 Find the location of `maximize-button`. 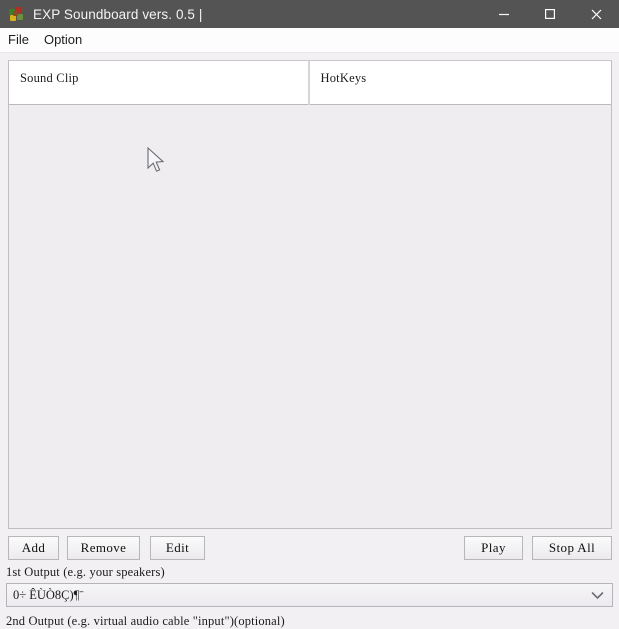

maximize-button is located at coordinates (550, 14).